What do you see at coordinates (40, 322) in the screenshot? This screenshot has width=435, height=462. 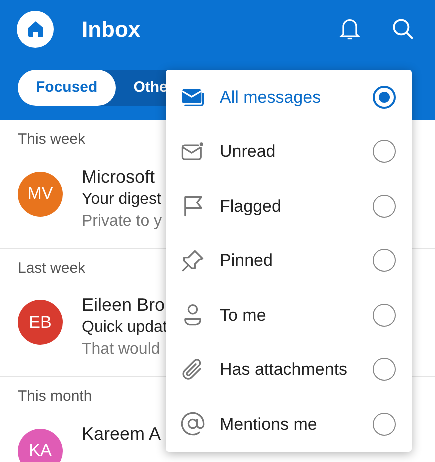 I see `avatar: EB` at bounding box center [40, 322].